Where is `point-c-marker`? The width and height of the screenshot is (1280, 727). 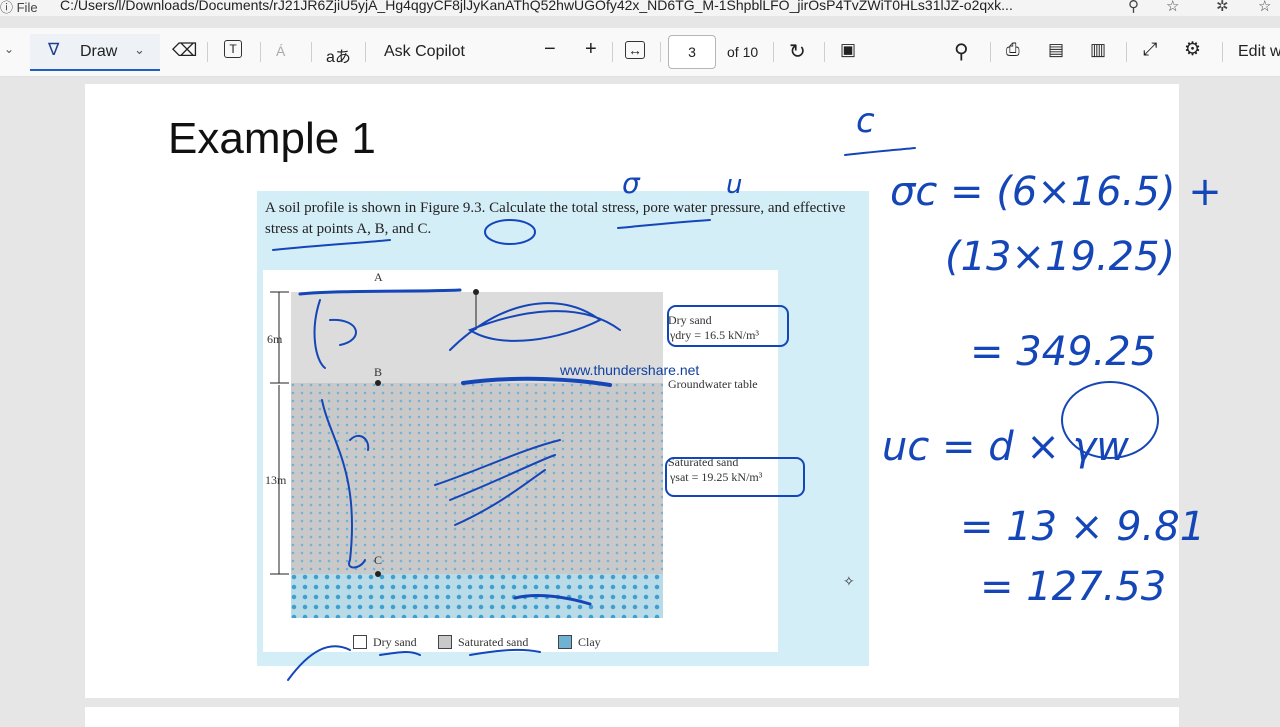
point-c-marker is located at coordinates (378, 574).